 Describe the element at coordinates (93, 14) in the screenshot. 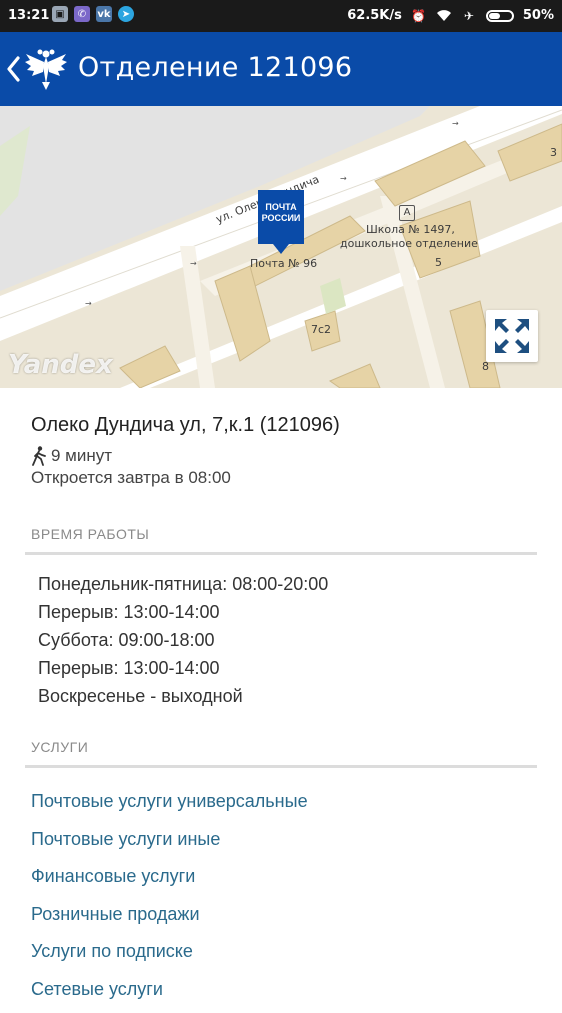

I see `notification-icons: ▣ ✆ vk ➤` at that location.